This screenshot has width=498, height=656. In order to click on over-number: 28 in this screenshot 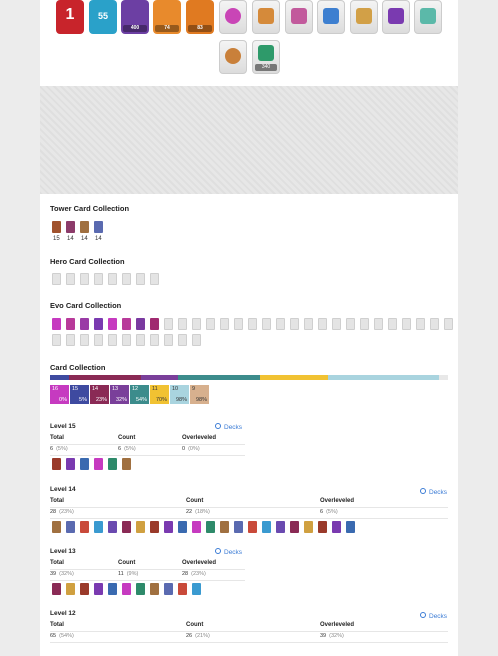, I will do `click(185, 574)`.